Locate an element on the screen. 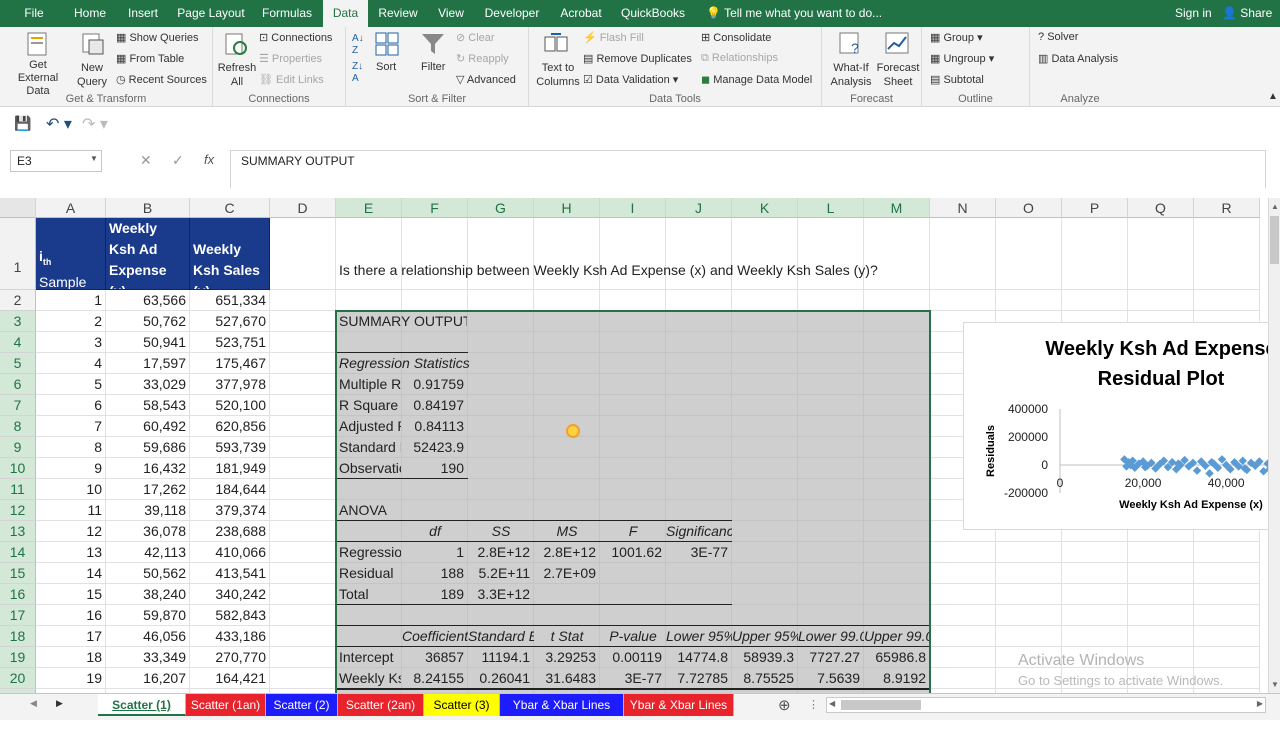  cell-d7 is located at coordinates (303, 405).